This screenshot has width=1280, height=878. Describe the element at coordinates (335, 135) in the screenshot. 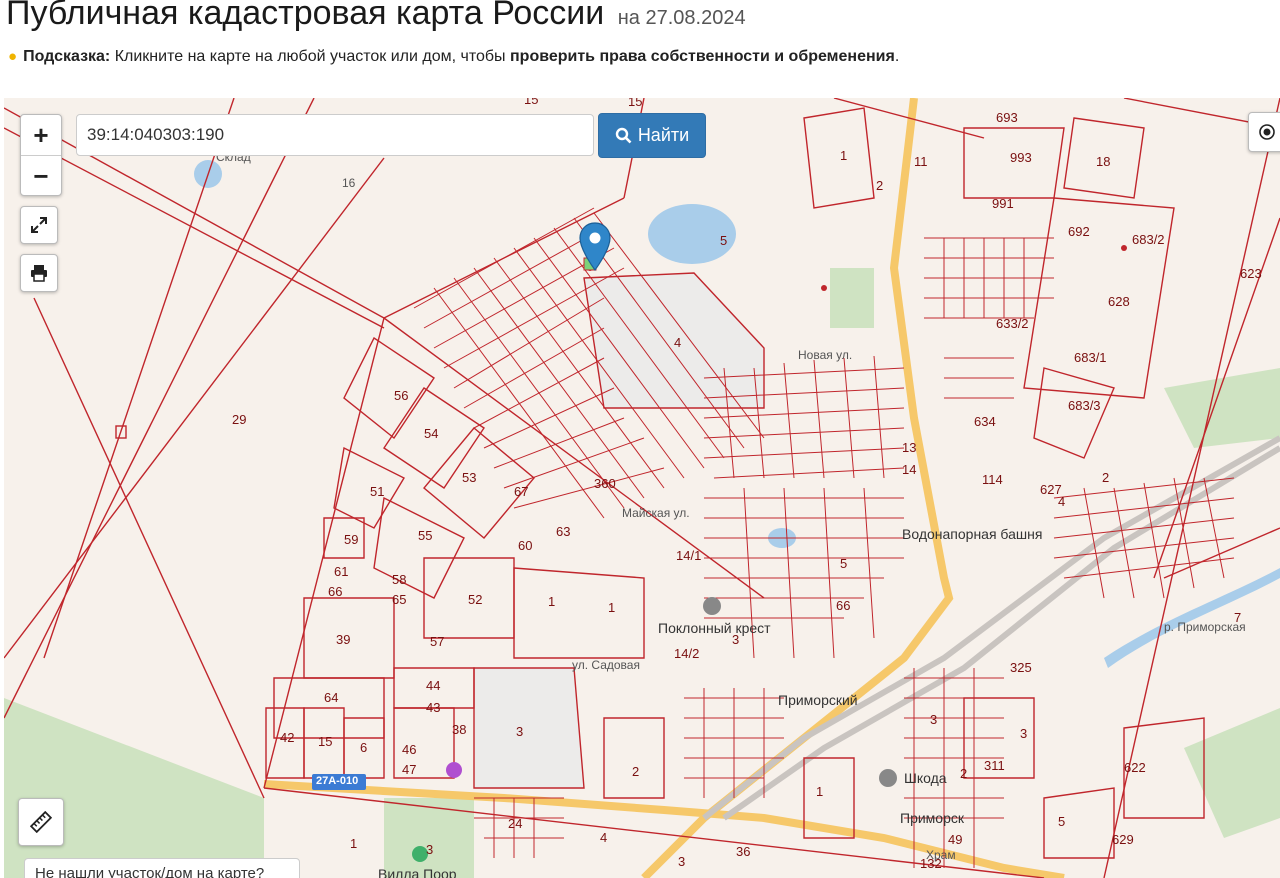

I see `cadastral-search-input` at that location.